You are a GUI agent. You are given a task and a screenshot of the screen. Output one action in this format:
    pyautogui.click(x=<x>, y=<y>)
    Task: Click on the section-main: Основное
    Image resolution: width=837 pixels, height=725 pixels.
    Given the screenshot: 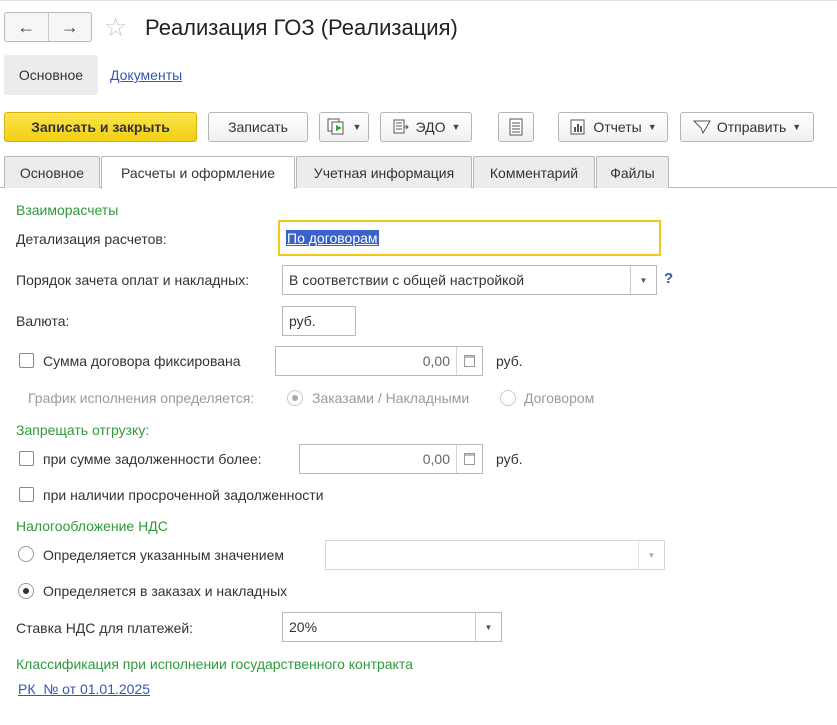 What is the action you would take?
    pyautogui.click(x=51, y=75)
    